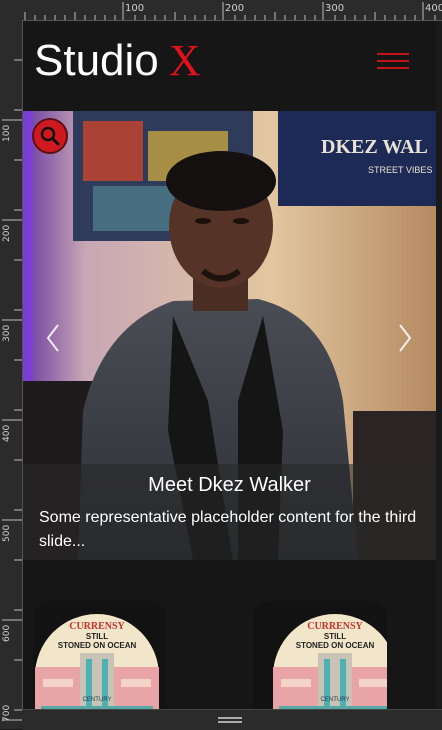 Image resolution: width=442 pixels, height=730 pixels. I want to click on sign-text: STREET VIBES, so click(400, 170).